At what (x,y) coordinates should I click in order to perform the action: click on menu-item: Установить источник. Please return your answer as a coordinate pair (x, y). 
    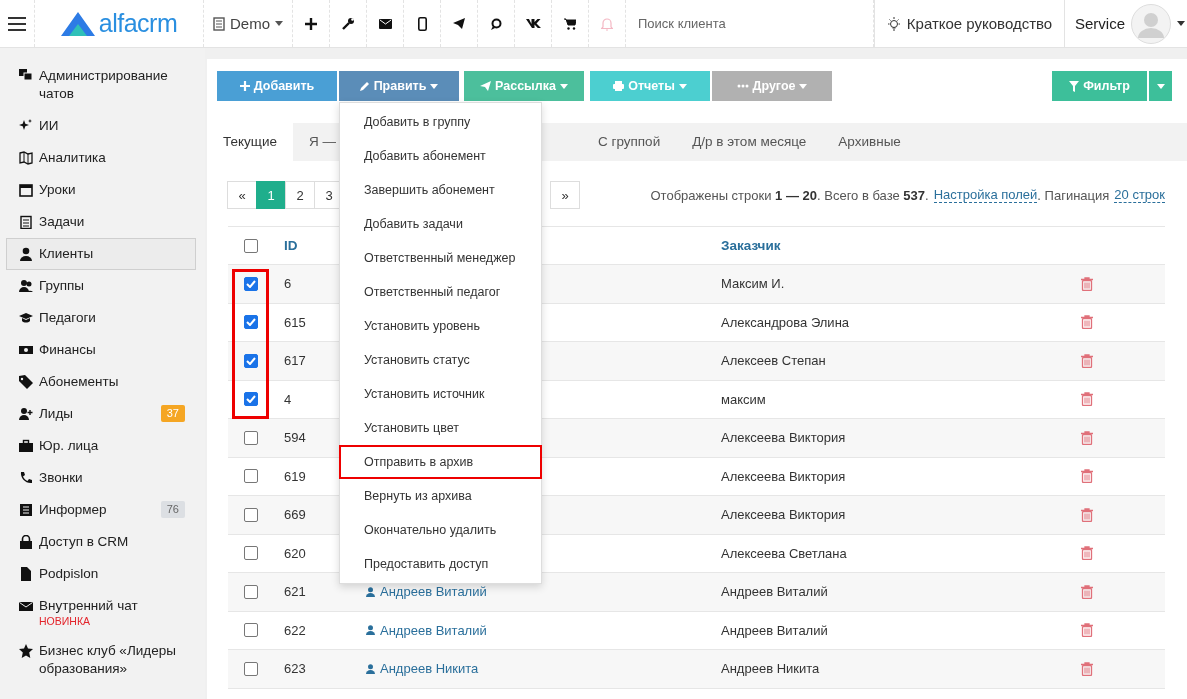
    Looking at the image, I should click on (440, 394).